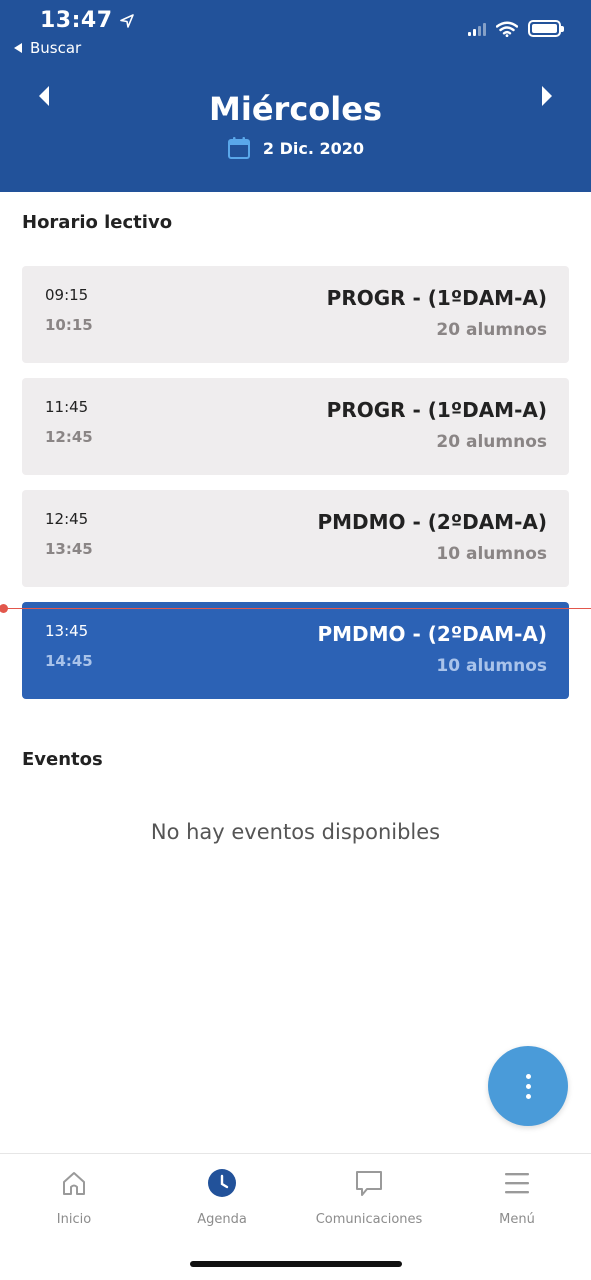 The width and height of the screenshot is (591, 1280). Describe the element at coordinates (546, 28) in the screenshot. I see `battery-icon` at that location.